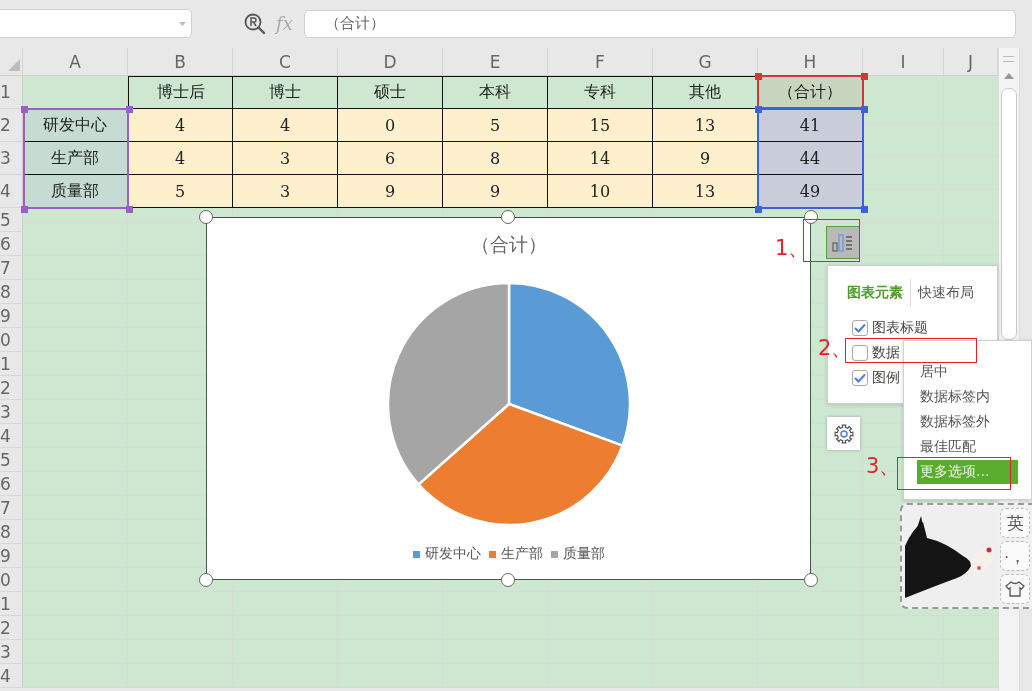 Image resolution: width=1032 pixels, height=691 pixels. Describe the element at coordinates (883, 466) in the screenshot. I see `step-number: 3、` at that location.